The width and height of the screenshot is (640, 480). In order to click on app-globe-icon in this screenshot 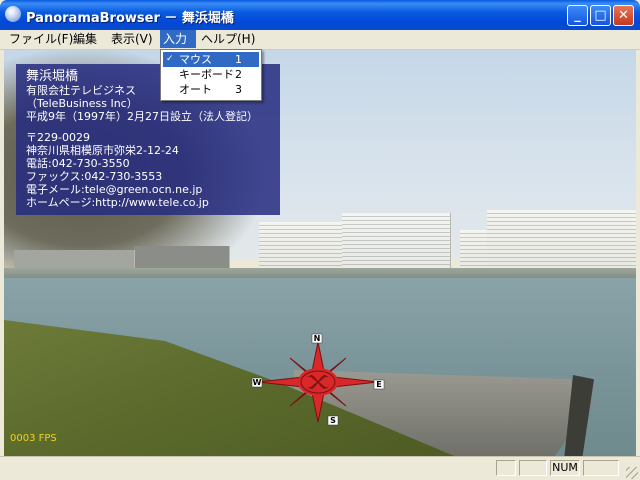, I will do `click(13, 14)`.